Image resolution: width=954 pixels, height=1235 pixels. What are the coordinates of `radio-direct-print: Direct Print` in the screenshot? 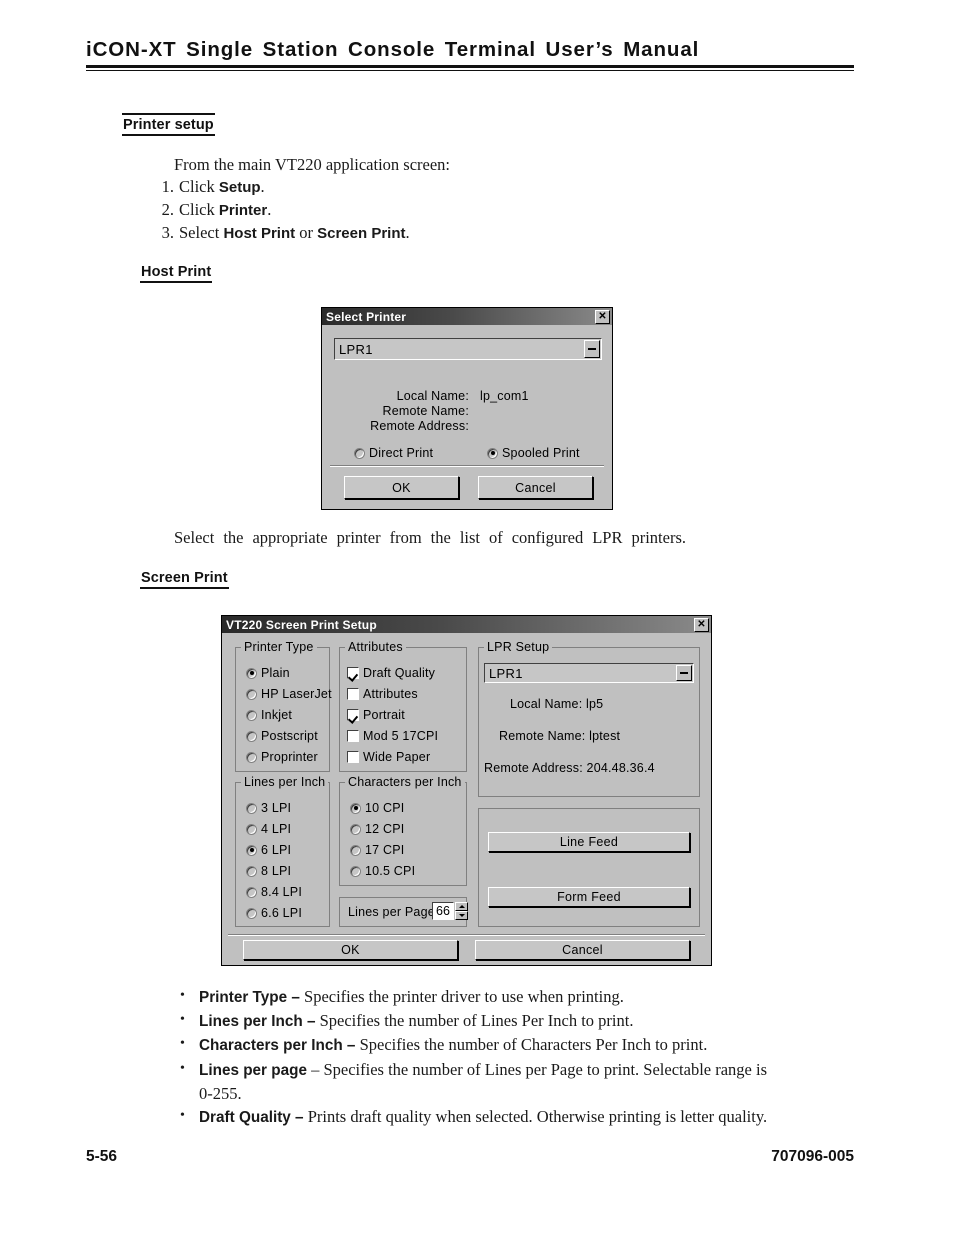 It's located at (393, 453).